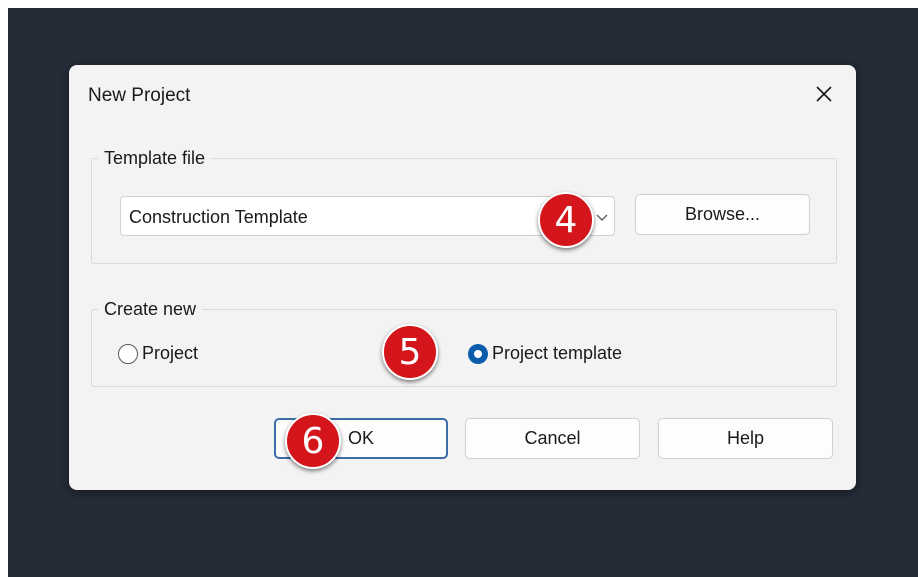  I want to click on radio-project-template-circle, so click(478, 353).